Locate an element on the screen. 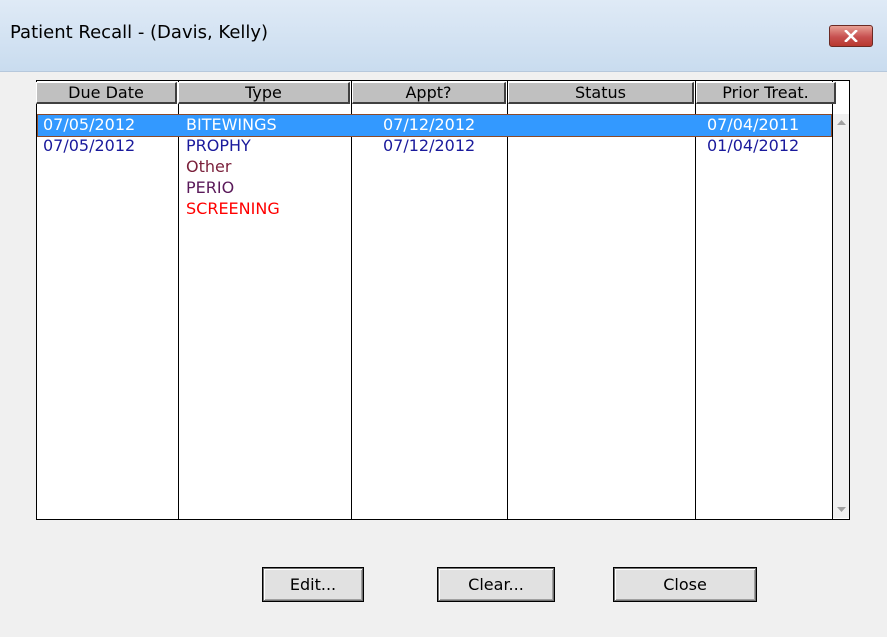  close-icon is located at coordinates (851, 36).